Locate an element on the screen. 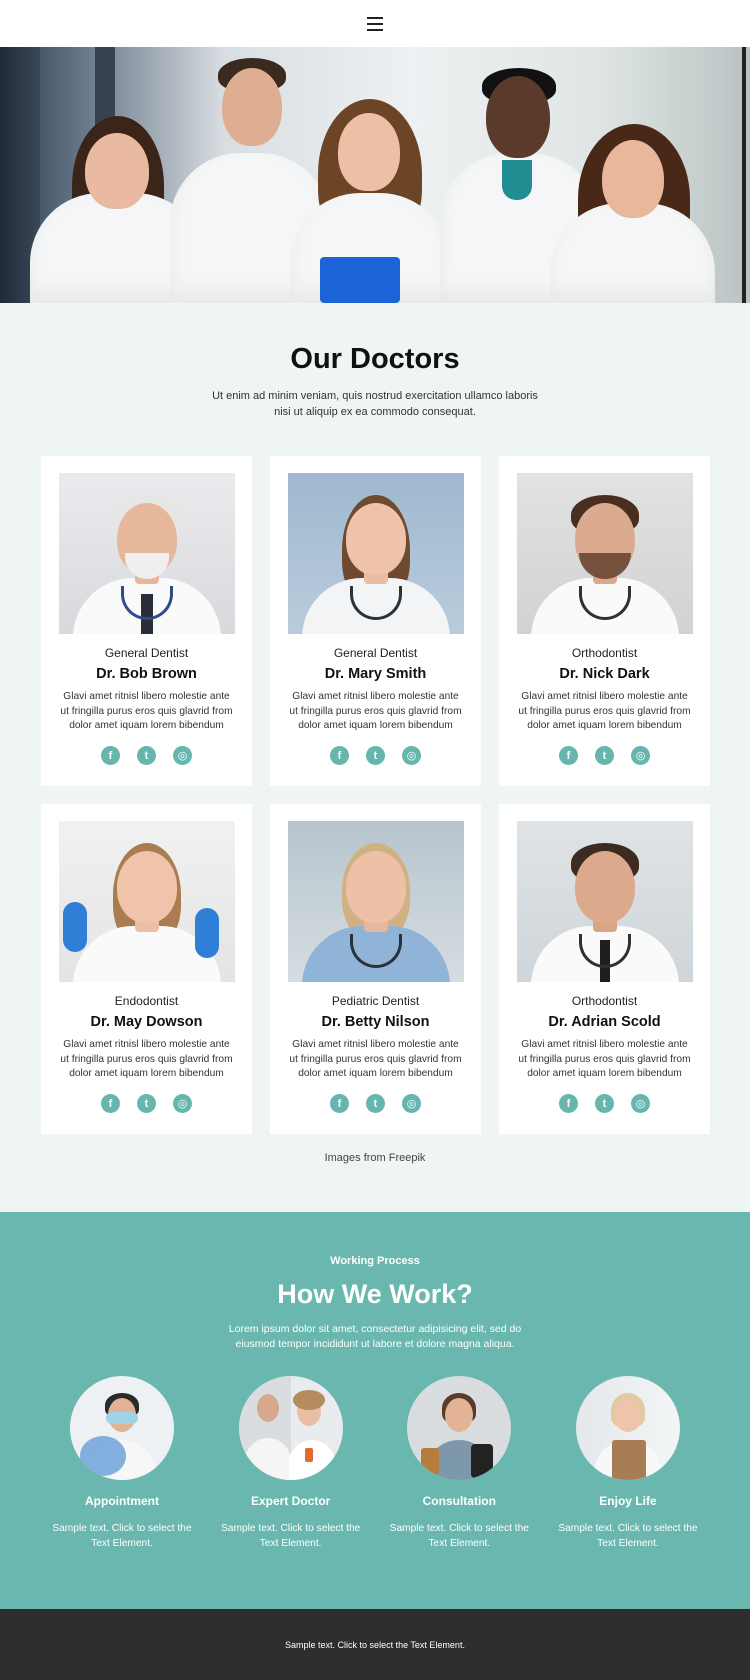 This screenshot has height=1680, width=750. section-eyebrow: Working Process is located at coordinates (375, 1261).